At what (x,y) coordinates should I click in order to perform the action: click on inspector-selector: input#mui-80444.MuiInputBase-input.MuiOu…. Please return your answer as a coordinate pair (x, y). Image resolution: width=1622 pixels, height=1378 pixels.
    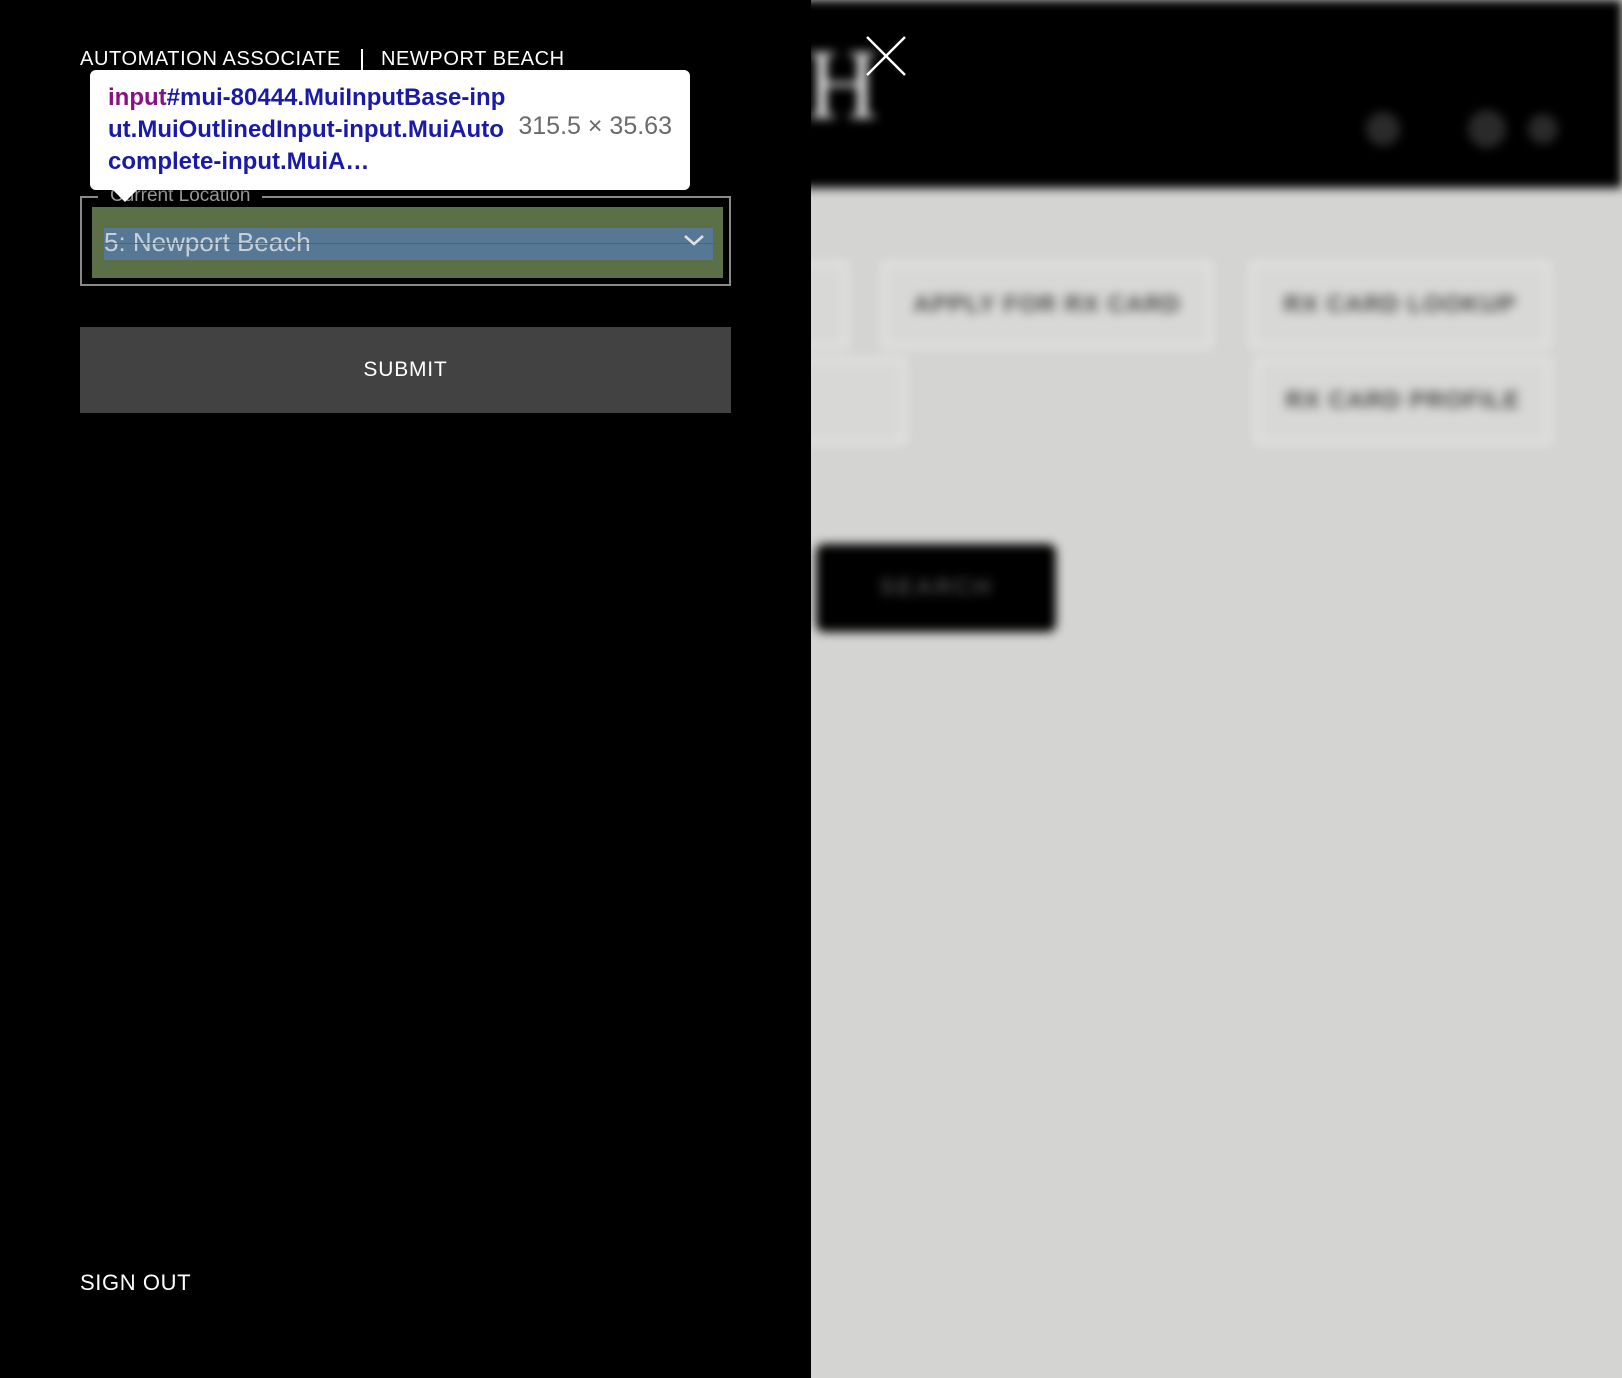
    Looking at the image, I should click on (308, 130).